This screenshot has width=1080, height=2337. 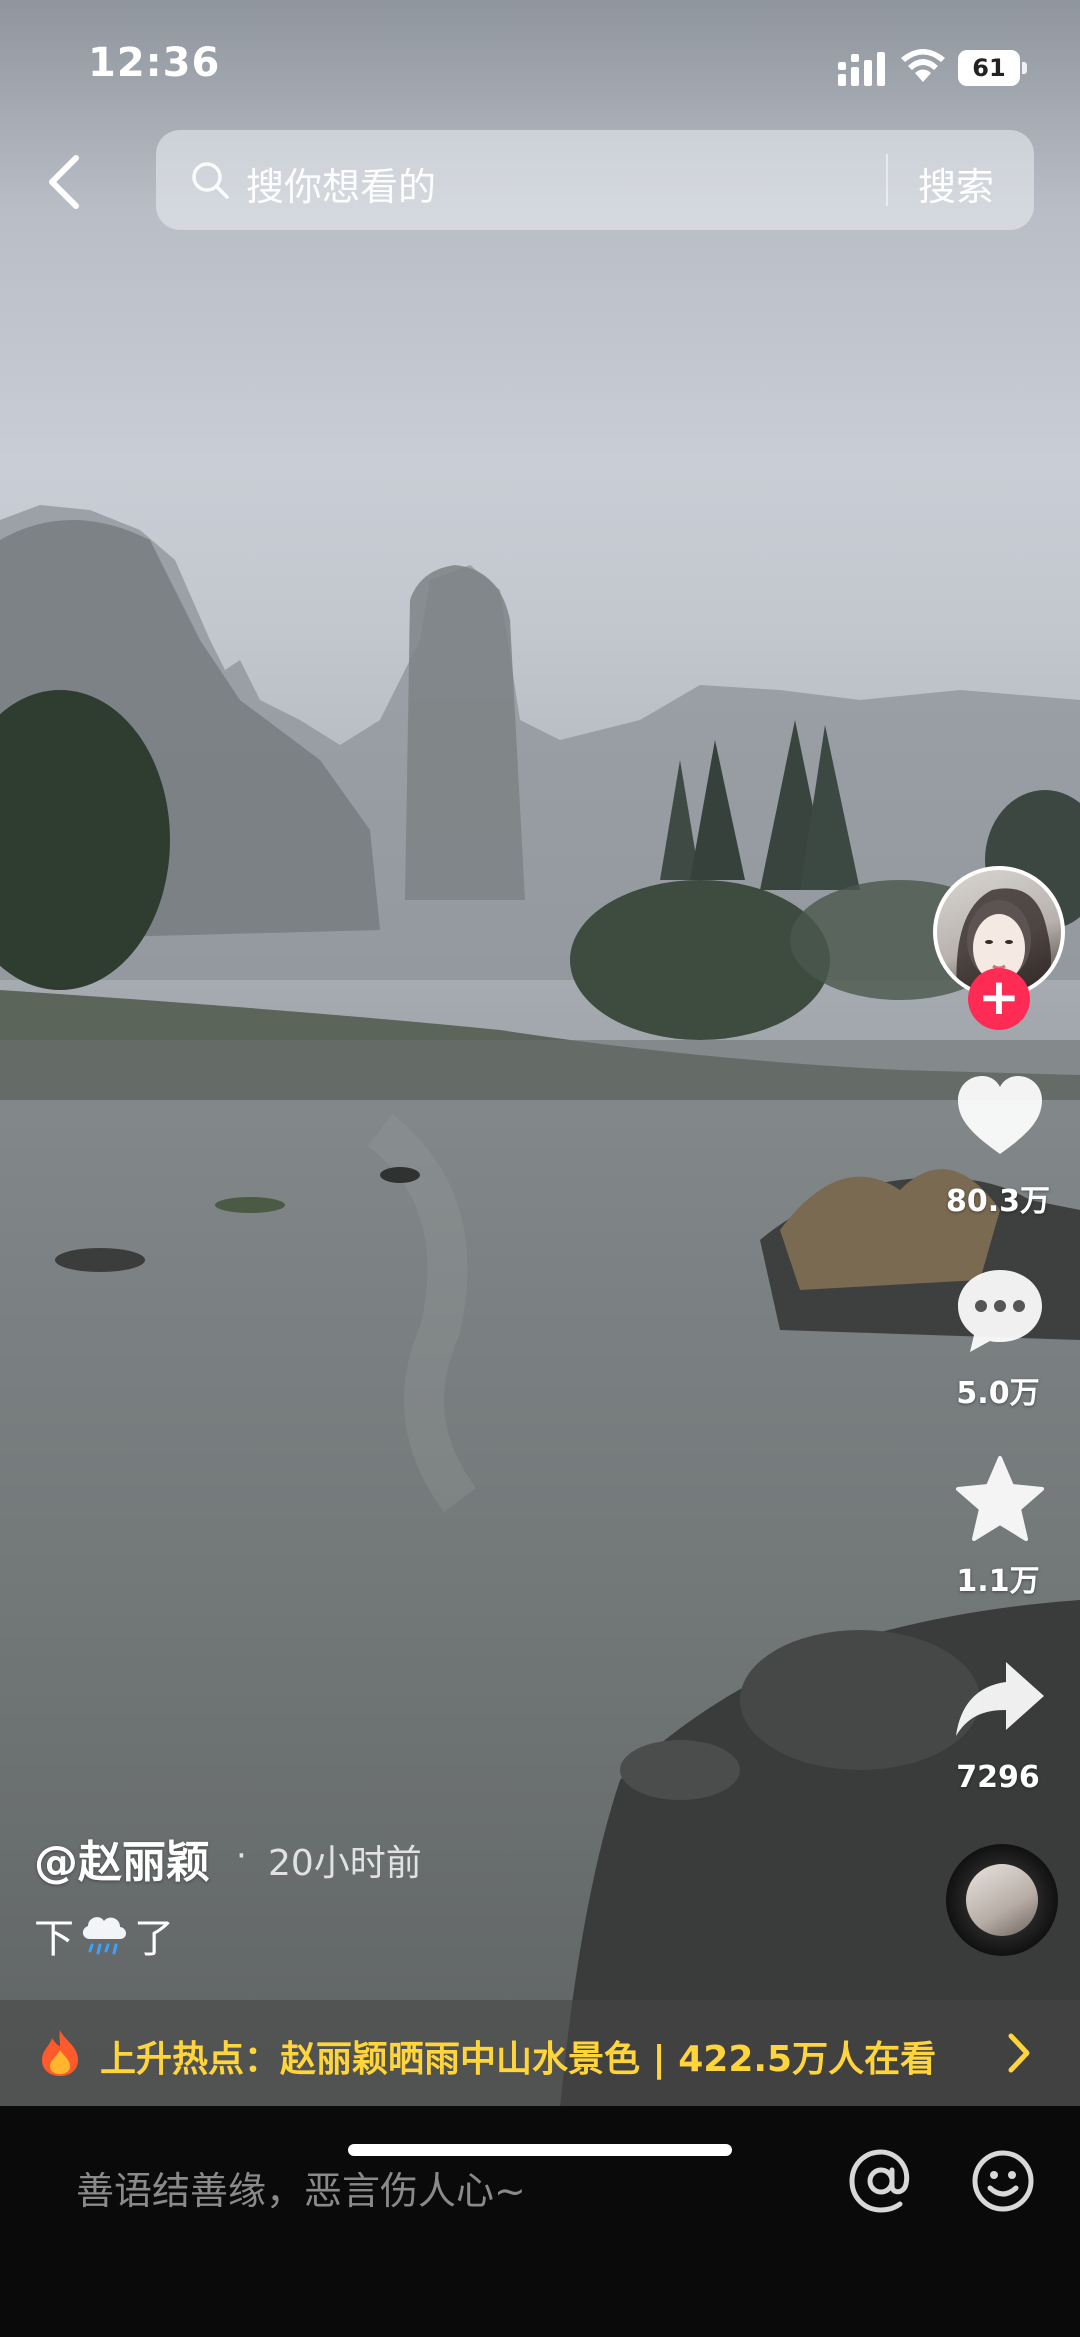 What do you see at coordinates (1000, 1500) in the screenshot?
I see `star-icon` at bounding box center [1000, 1500].